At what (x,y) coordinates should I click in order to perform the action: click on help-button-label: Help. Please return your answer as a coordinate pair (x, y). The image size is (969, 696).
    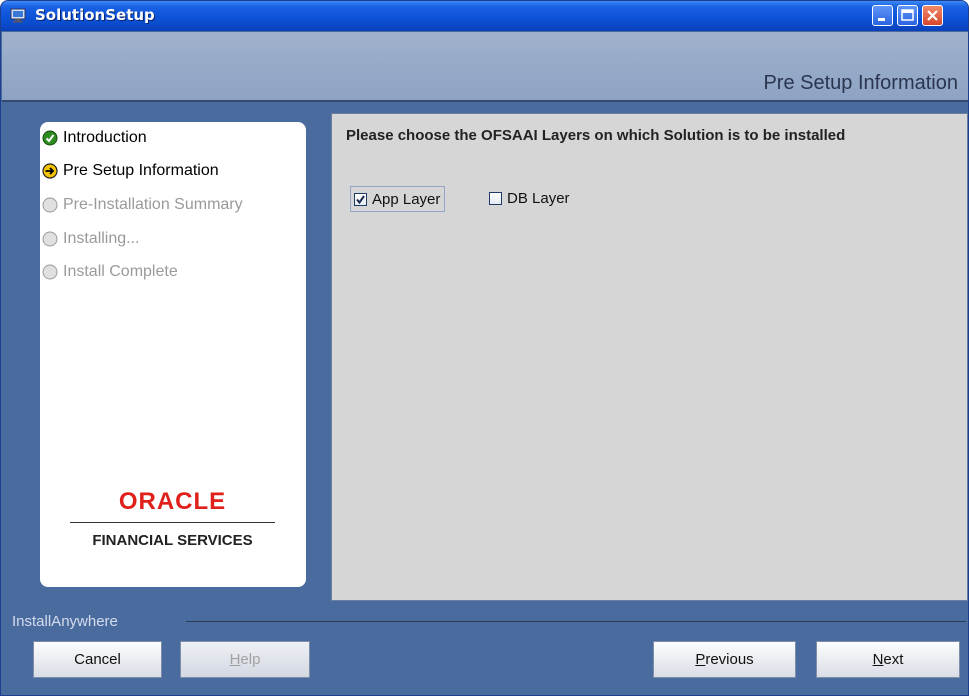
    Looking at the image, I should click on (245, 659).